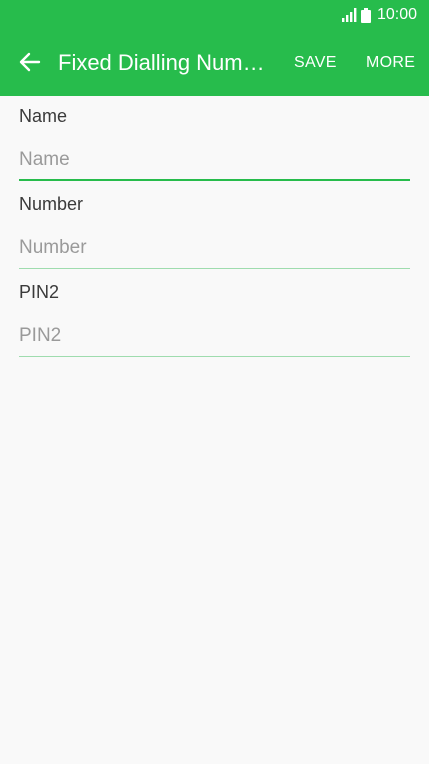 This screenshot has width=429, height=764. What do you see at coordinates (214, 248) in the screenshot?
I see `number-input` at bounding box center [214, 248].